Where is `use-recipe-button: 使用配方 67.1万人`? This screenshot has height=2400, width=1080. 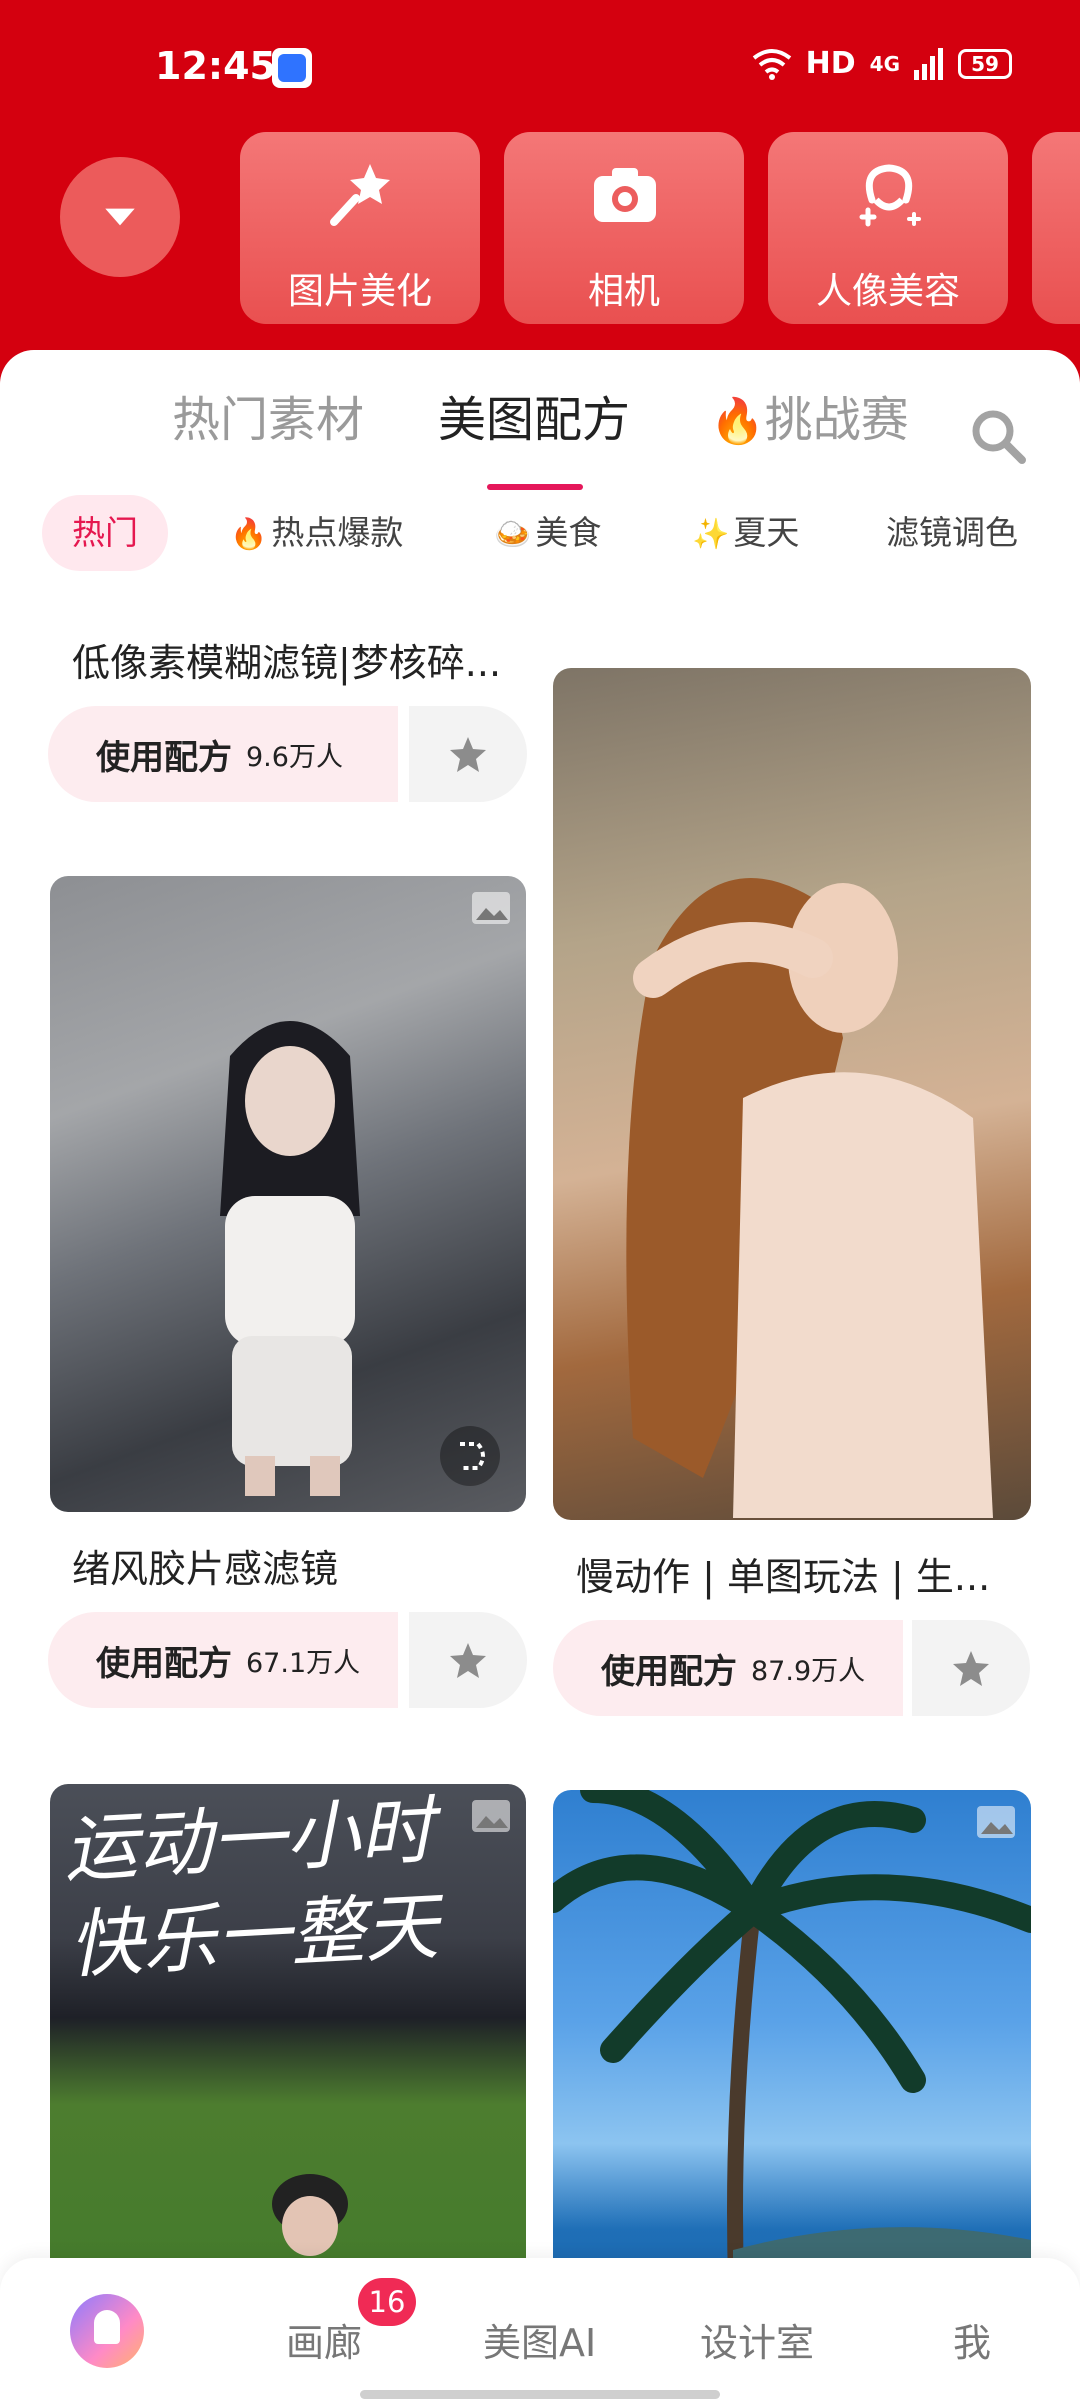 use-recipe-button: 使用配方 67.1万人 is located at coordinates (223, 1660).